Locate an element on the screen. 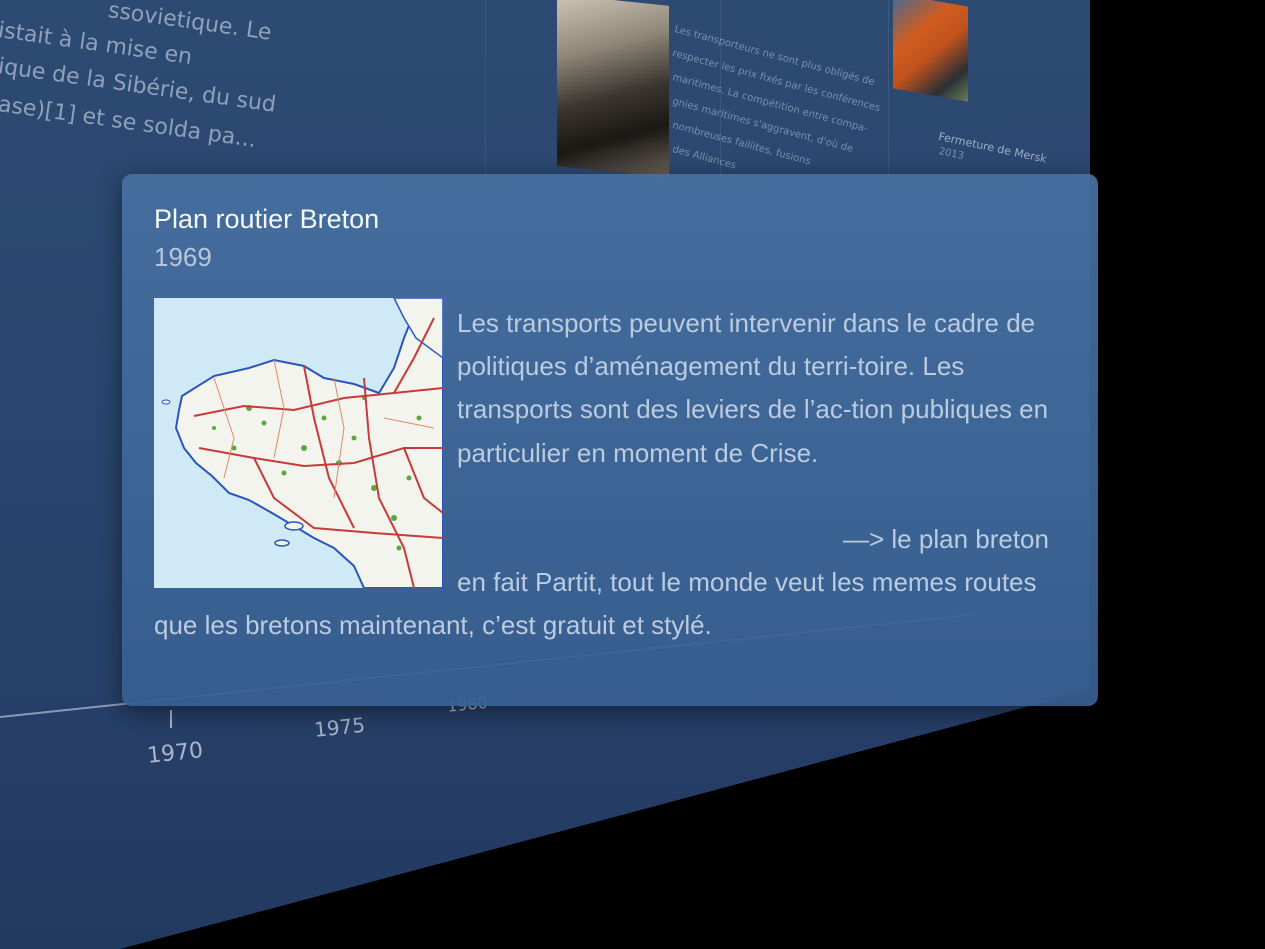  timeline-tick is located at coordinates (171, 719).